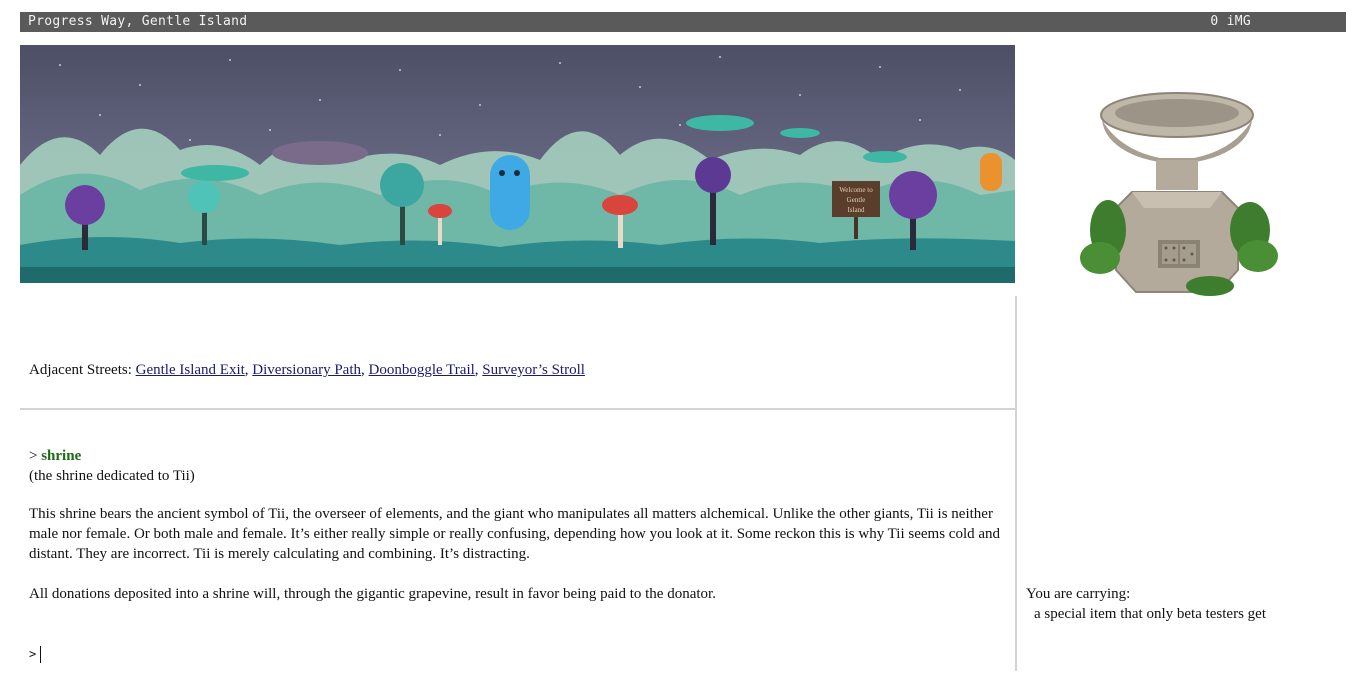 The image size is (1366, 681). Describe the element at coordinates (138, 21) in the screenshot. I see `location-name: Progress Way, Gentle Island` at that location.